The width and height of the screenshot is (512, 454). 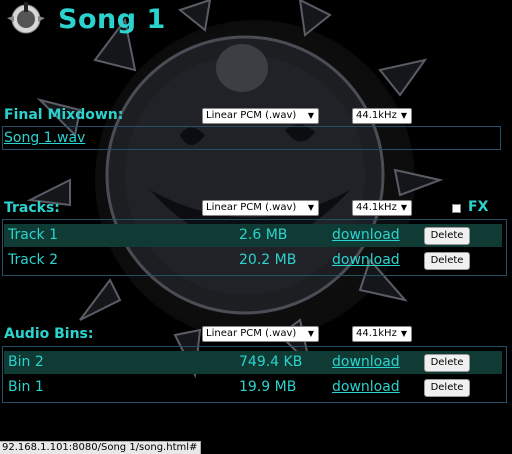 I want to click on audio-bins-heading: Audio Bins:, so click(x=49, y=334).